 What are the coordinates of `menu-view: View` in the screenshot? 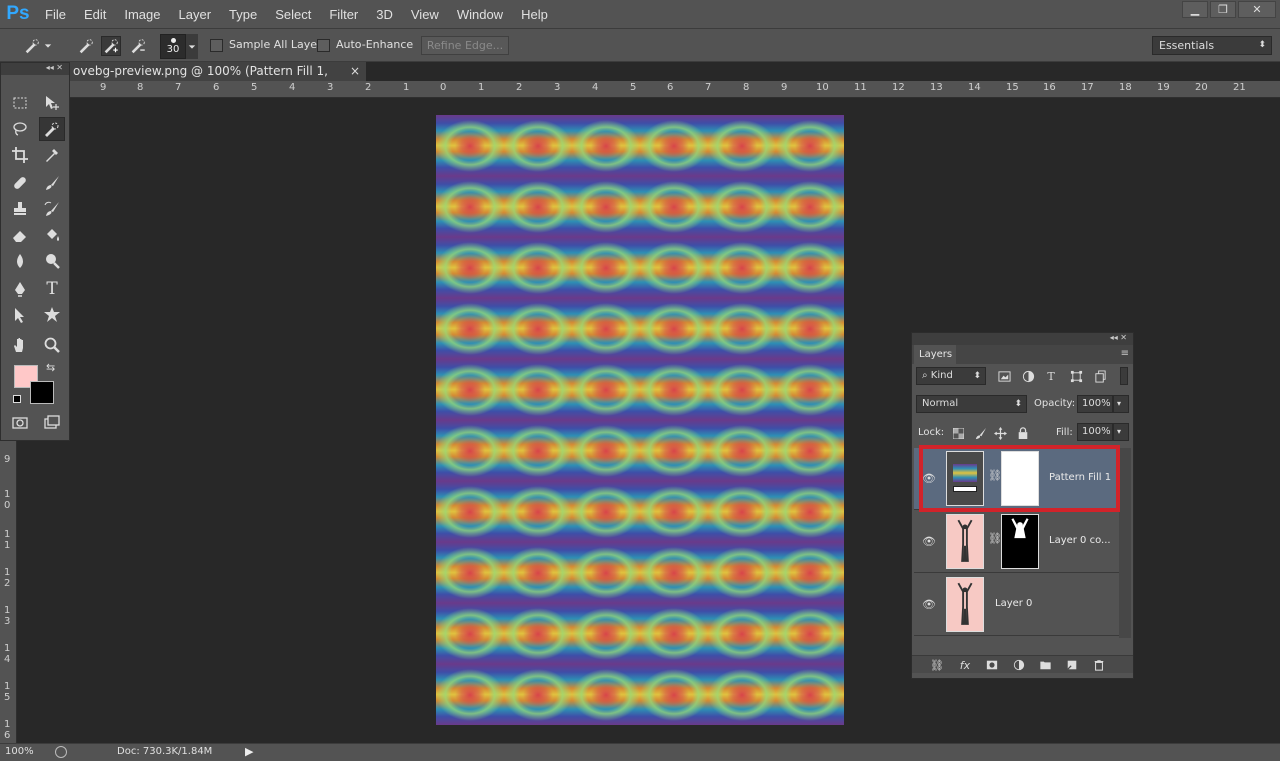 It's located at (425, 14).